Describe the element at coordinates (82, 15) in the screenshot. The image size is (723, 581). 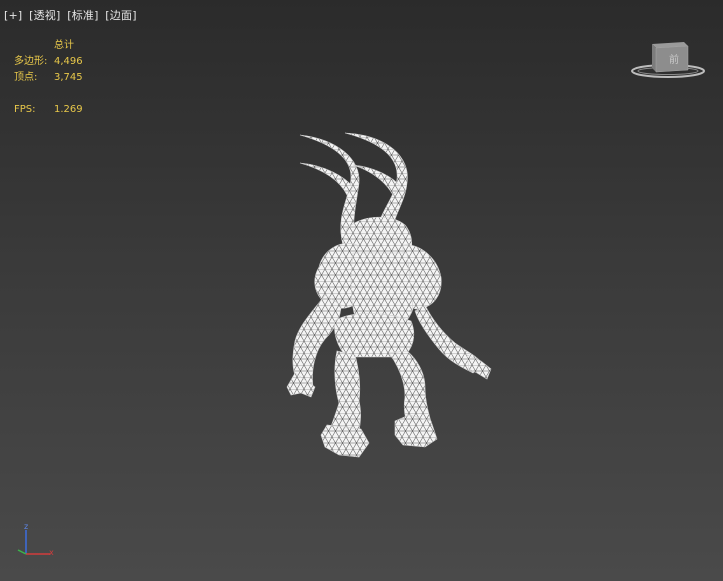
I see `viewport-shading-menu: [标准]` at that location.